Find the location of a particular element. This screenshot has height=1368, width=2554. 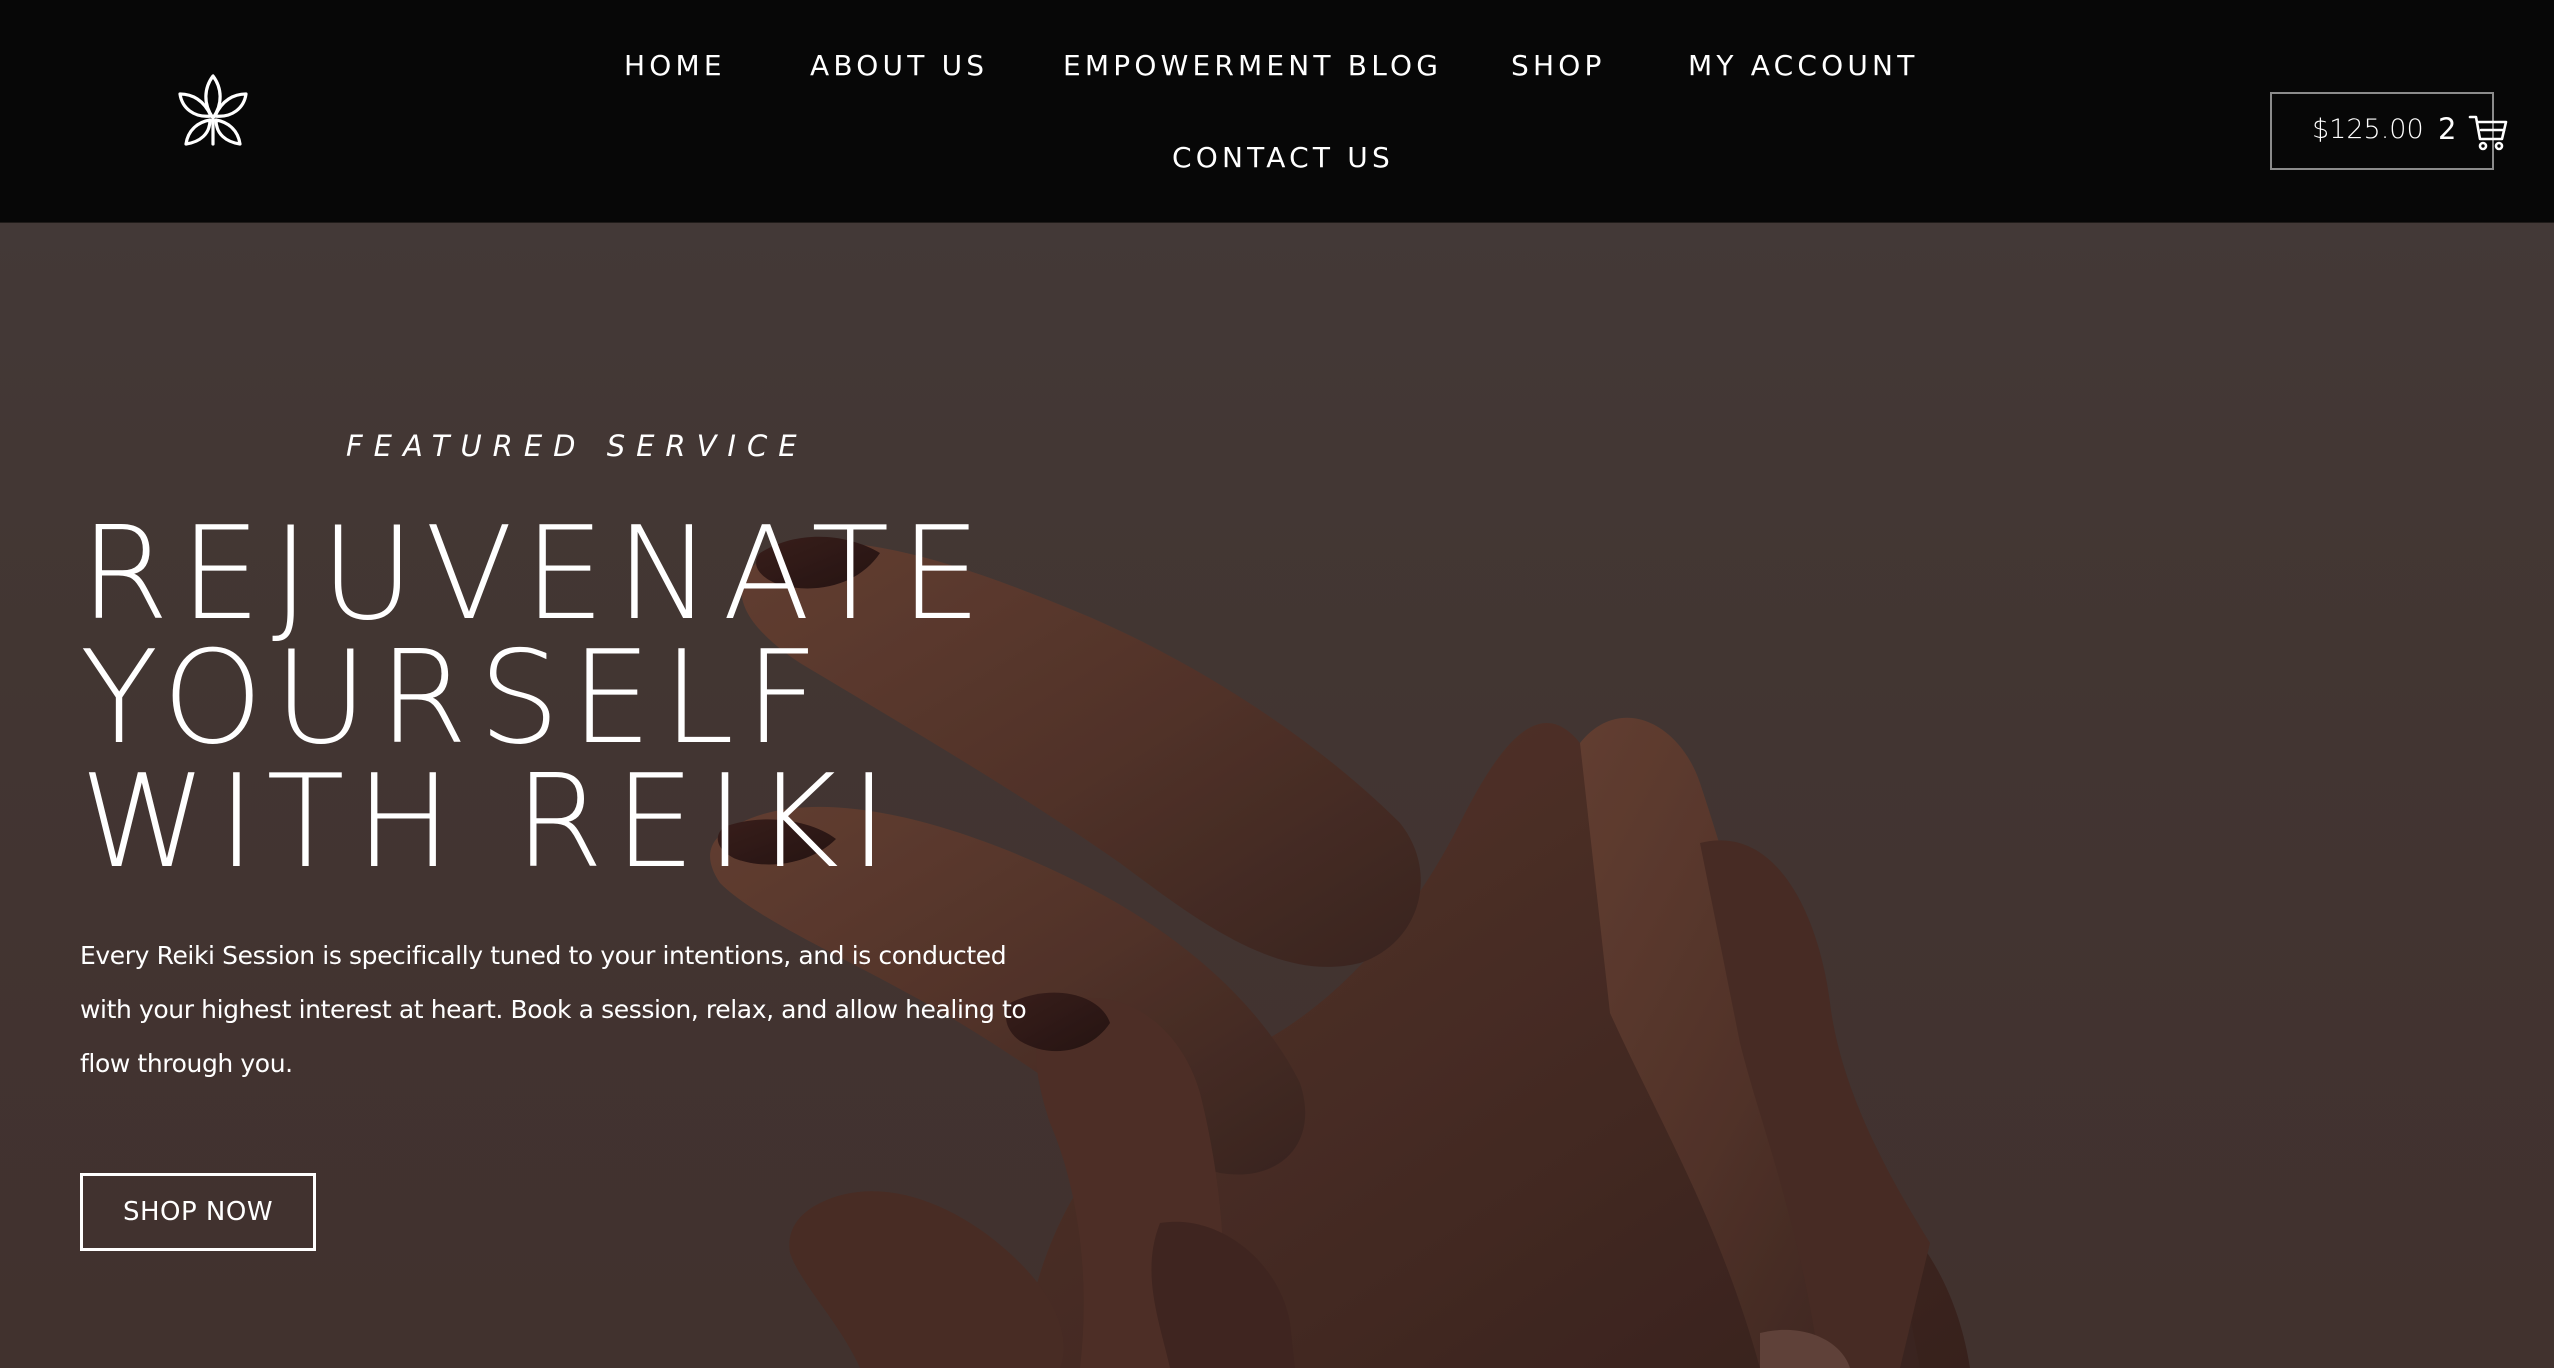

site-logo is located at coordinates (213, 110).